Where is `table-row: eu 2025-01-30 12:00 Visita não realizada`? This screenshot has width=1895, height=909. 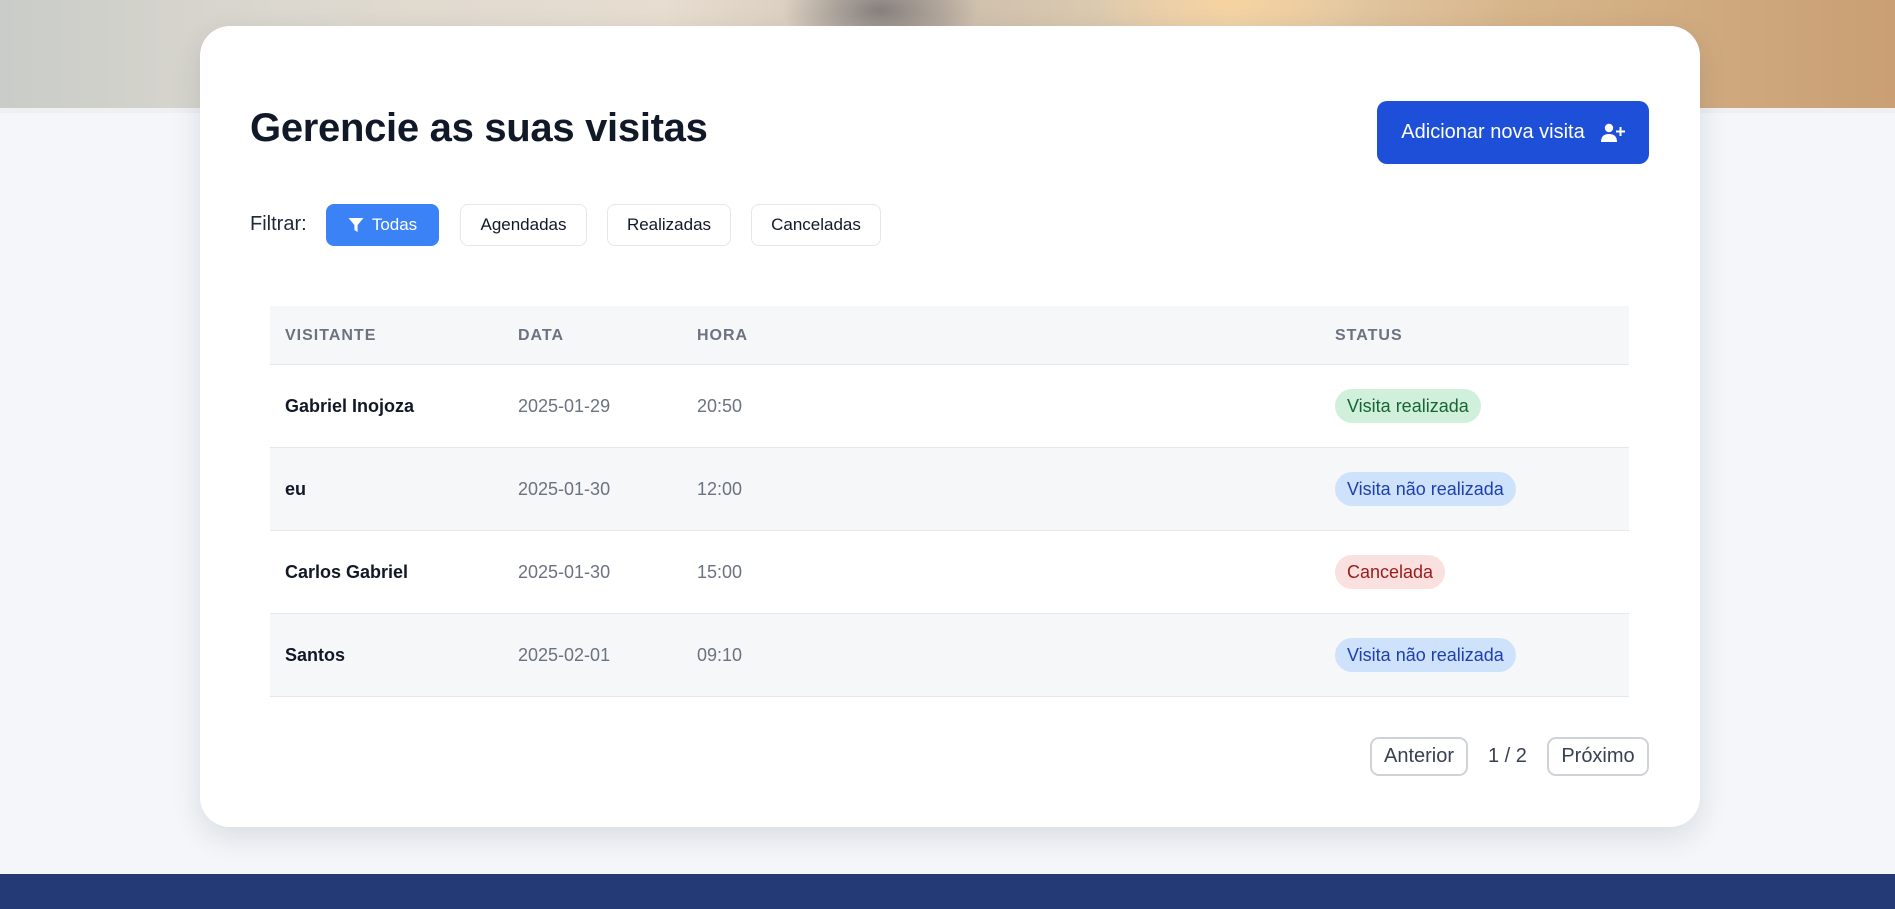
table-row: eu 2025-01-30 12:00 Visita não realizada is located at coordinates (949, 489).